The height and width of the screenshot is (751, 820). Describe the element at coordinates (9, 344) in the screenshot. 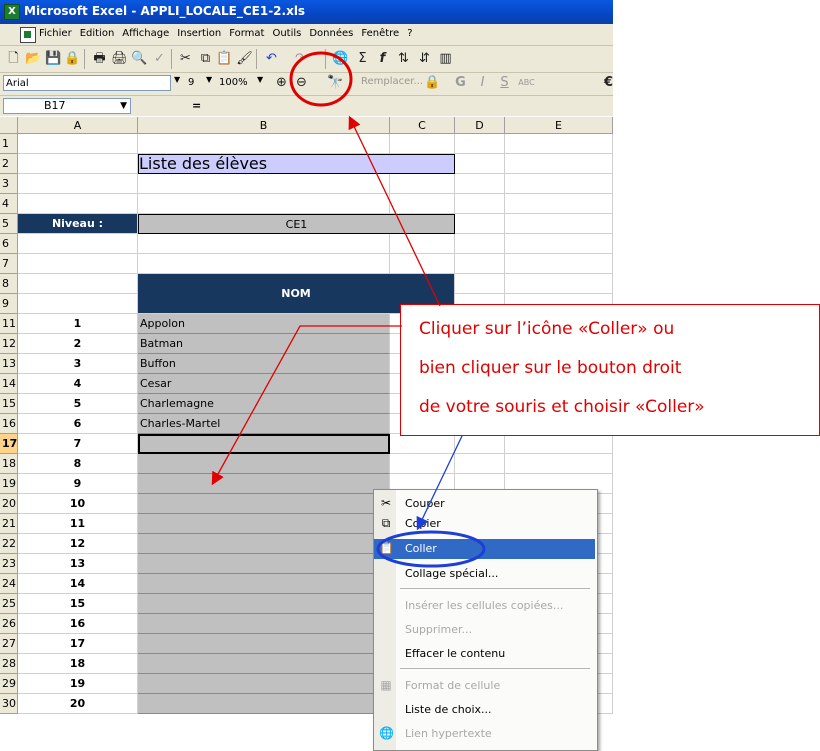

I see `row-header: 12` at that location.